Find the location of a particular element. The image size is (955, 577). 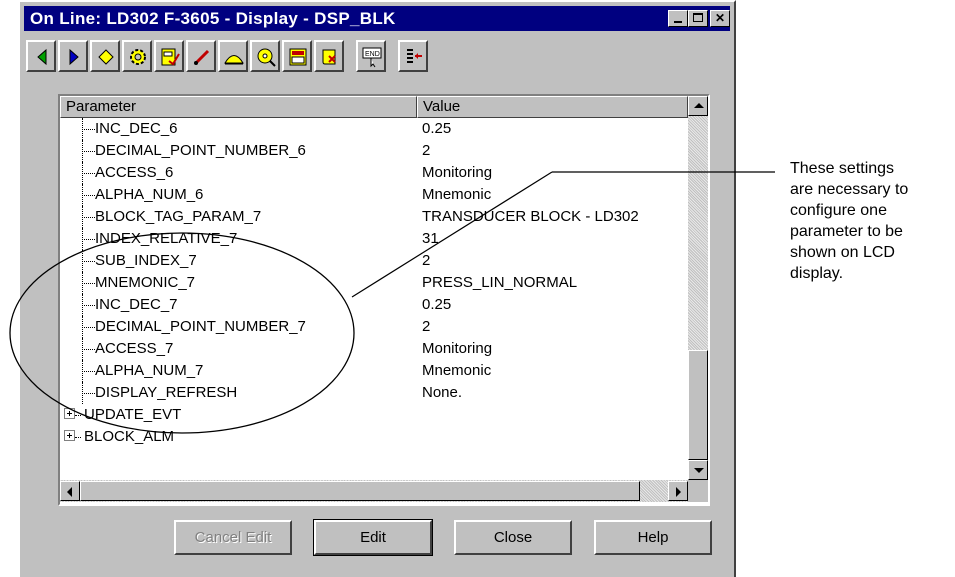

calculator-button is located at coordinates (297, 56).